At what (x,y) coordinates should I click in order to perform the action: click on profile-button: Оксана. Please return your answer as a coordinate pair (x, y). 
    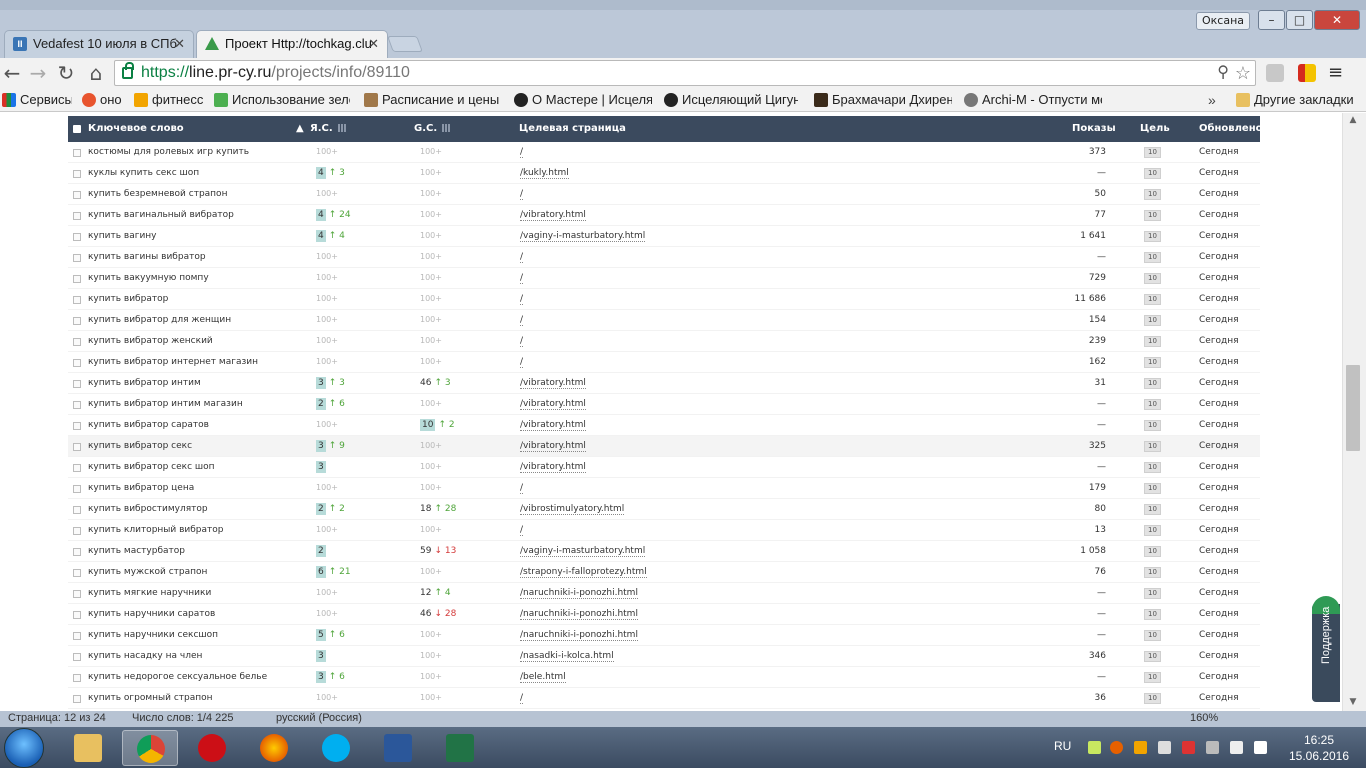
    Looking at the image, I should click on (1223, 21).